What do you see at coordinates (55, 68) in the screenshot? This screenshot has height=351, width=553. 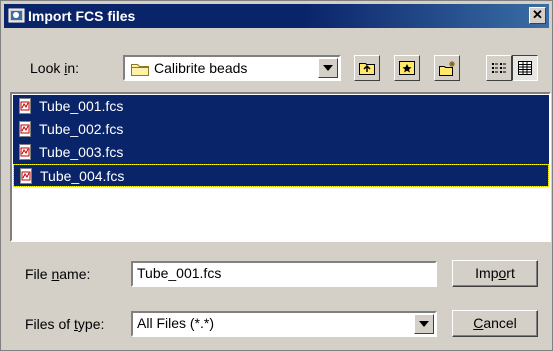 I see `look-in-label: Look in:` at bounding box center [55, 68].